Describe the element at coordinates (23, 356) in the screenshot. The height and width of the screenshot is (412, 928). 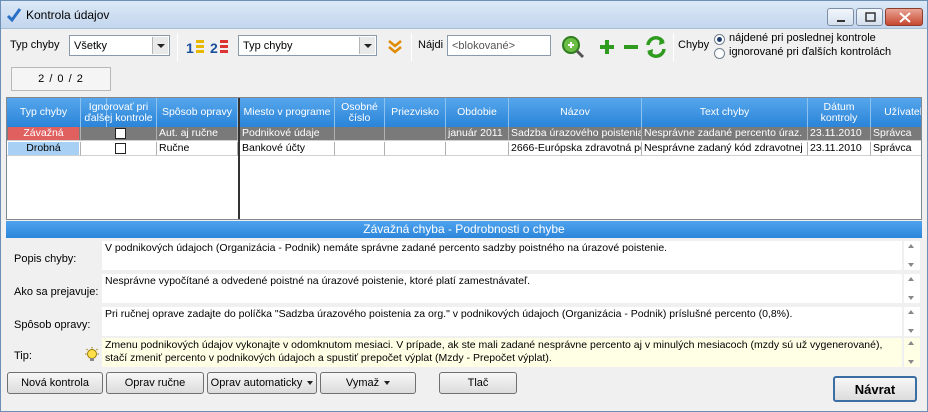
I see `tip-label: Tip:` at that location.